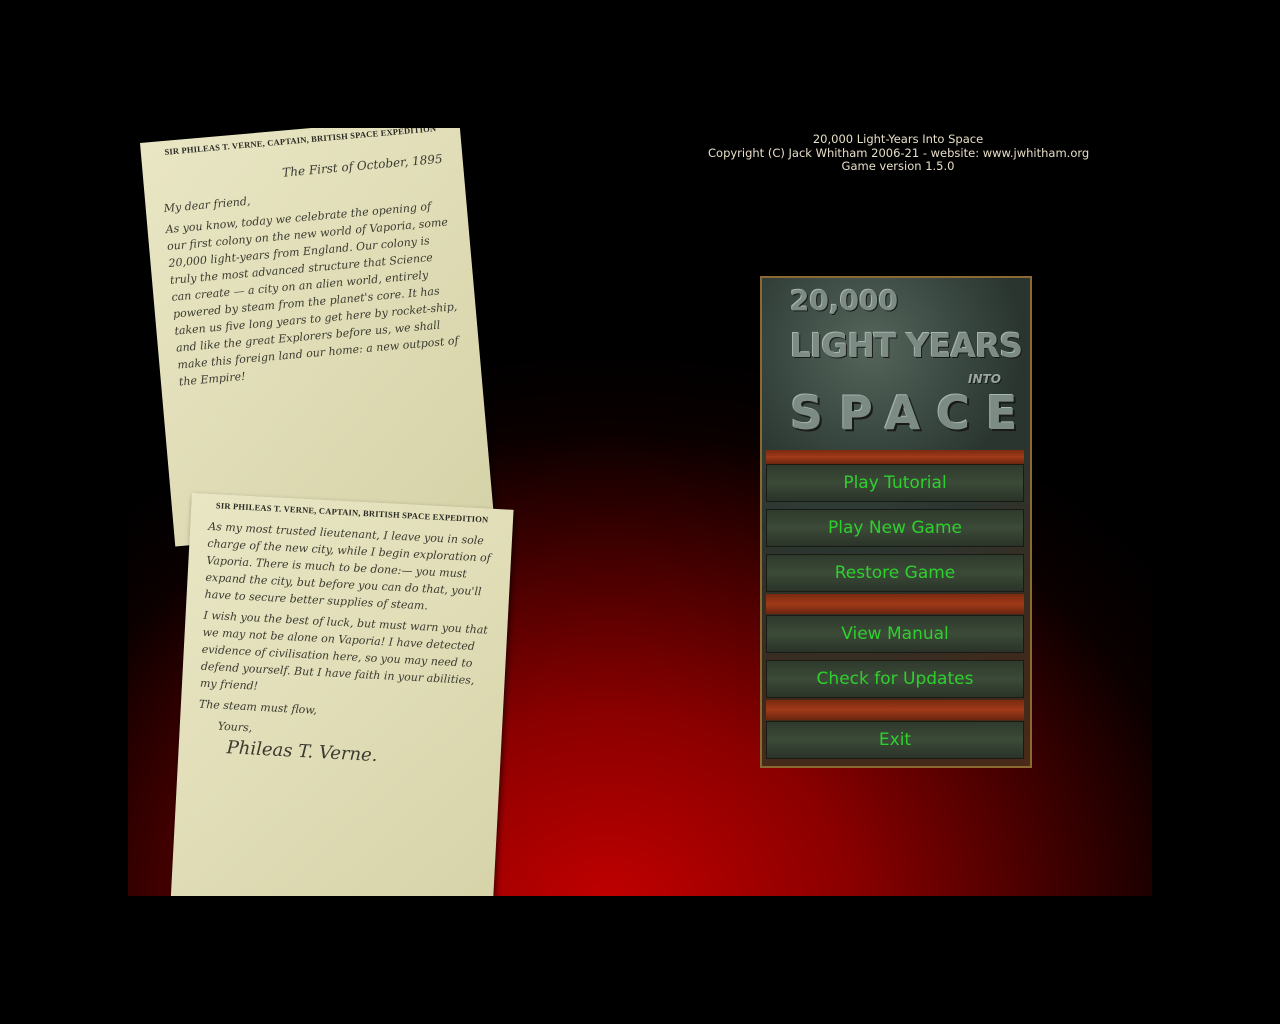 This screenshot has height=1024, width=1280. What do you see at coordinates (906, 345) in the screenshot?
I see `logo-line-2: LIGHT YEARS` at bounding box center [906, 345].